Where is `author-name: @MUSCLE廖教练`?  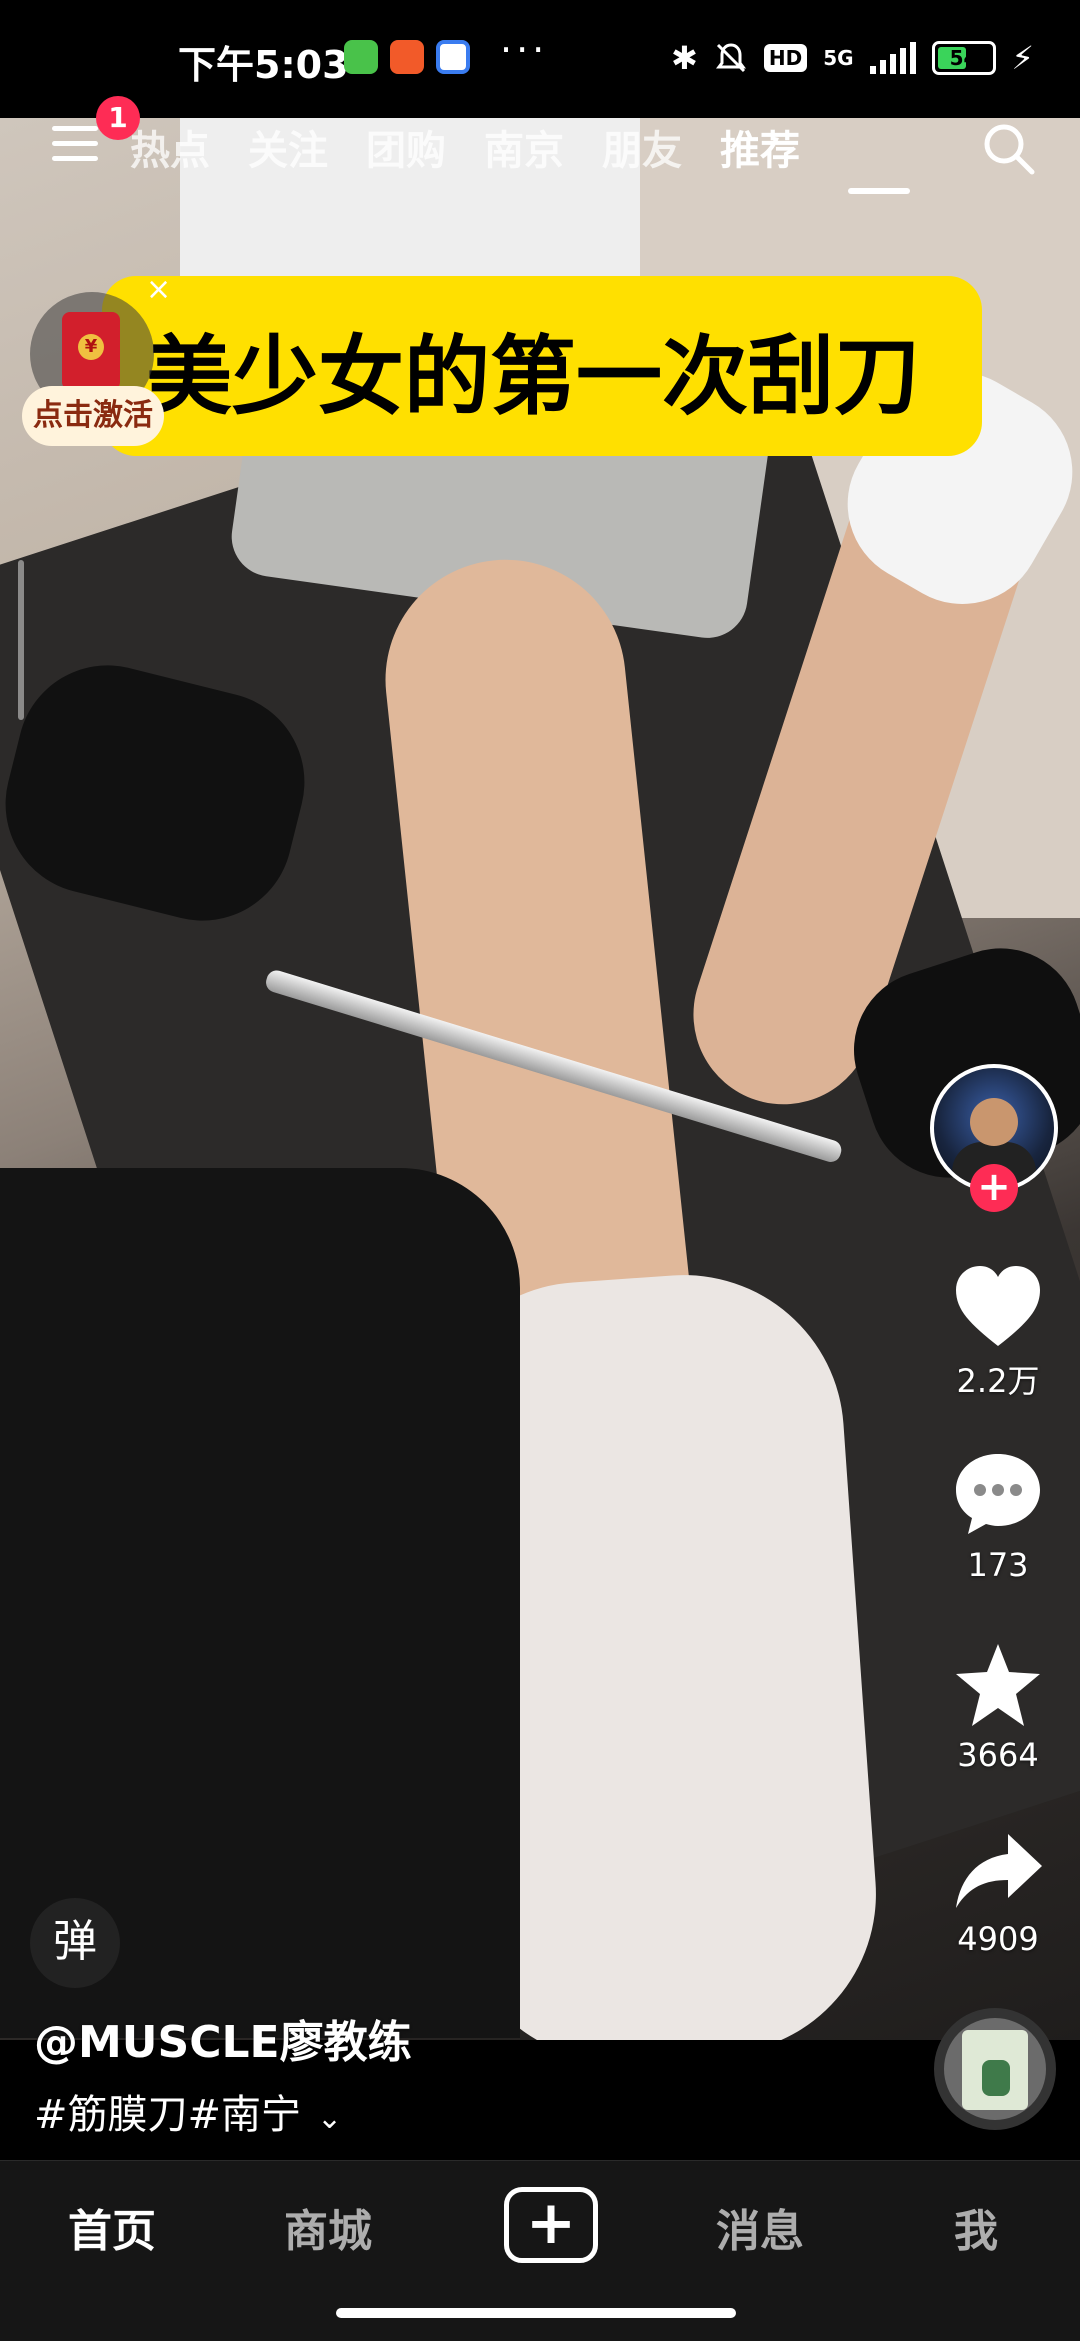 author-name: @MUSCLE廖教练 is located at coordinates (223, 2038).